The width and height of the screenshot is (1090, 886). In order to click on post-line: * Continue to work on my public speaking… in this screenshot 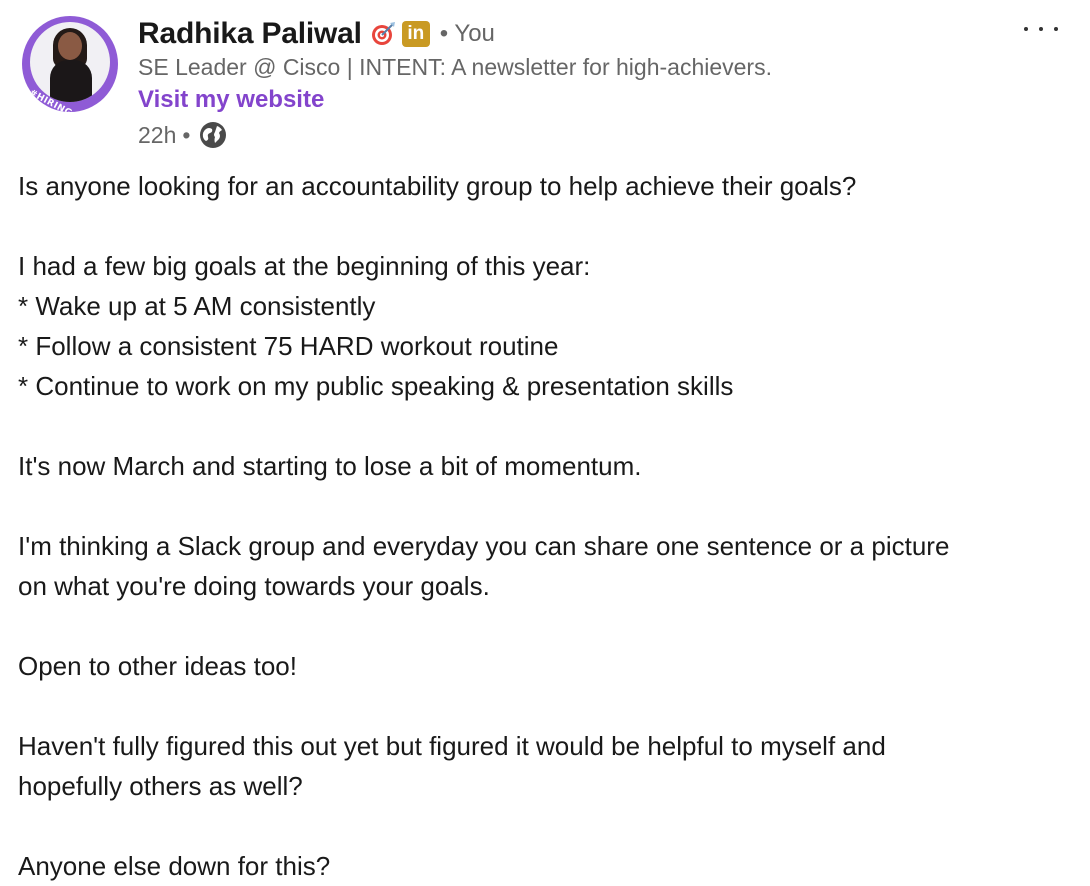, I will do `click(376, 386)`.